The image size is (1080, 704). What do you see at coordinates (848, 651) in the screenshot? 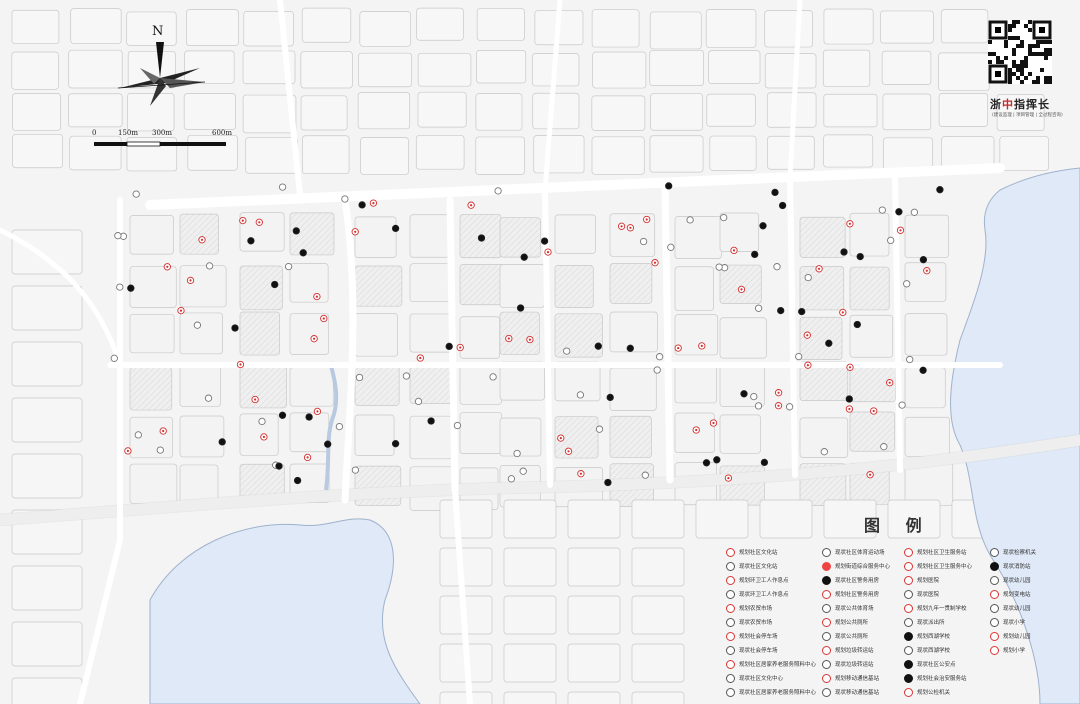
I see `legend-item: 规划垃圾转运站` at bounding box center [848, 651].